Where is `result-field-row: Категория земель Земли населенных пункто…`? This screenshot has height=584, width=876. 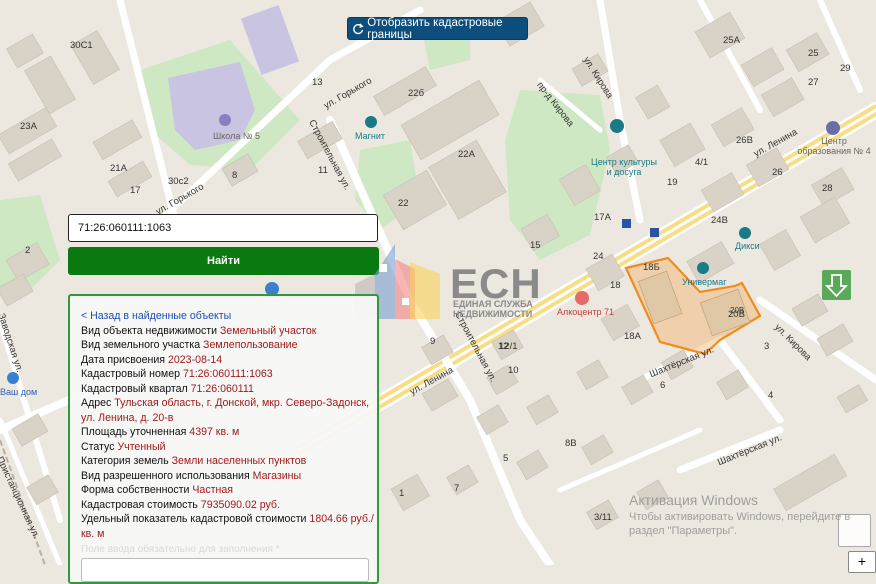
result-field-row: Категория земель Земли населенных пункто… is located at coordinates (229, 461).